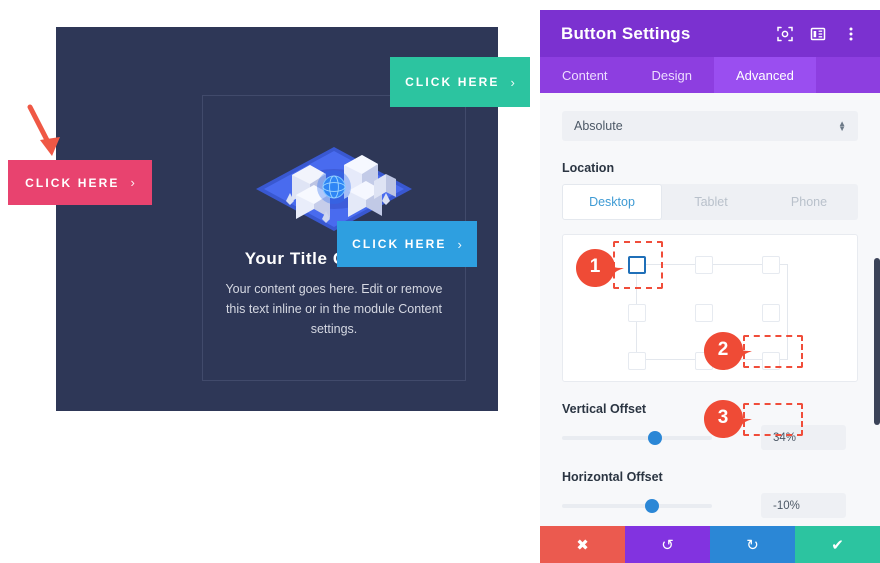 Image resolution: width=880 pixels, height=563 pixels. I want to click on cancel-button: ✖, so click(582, 544).